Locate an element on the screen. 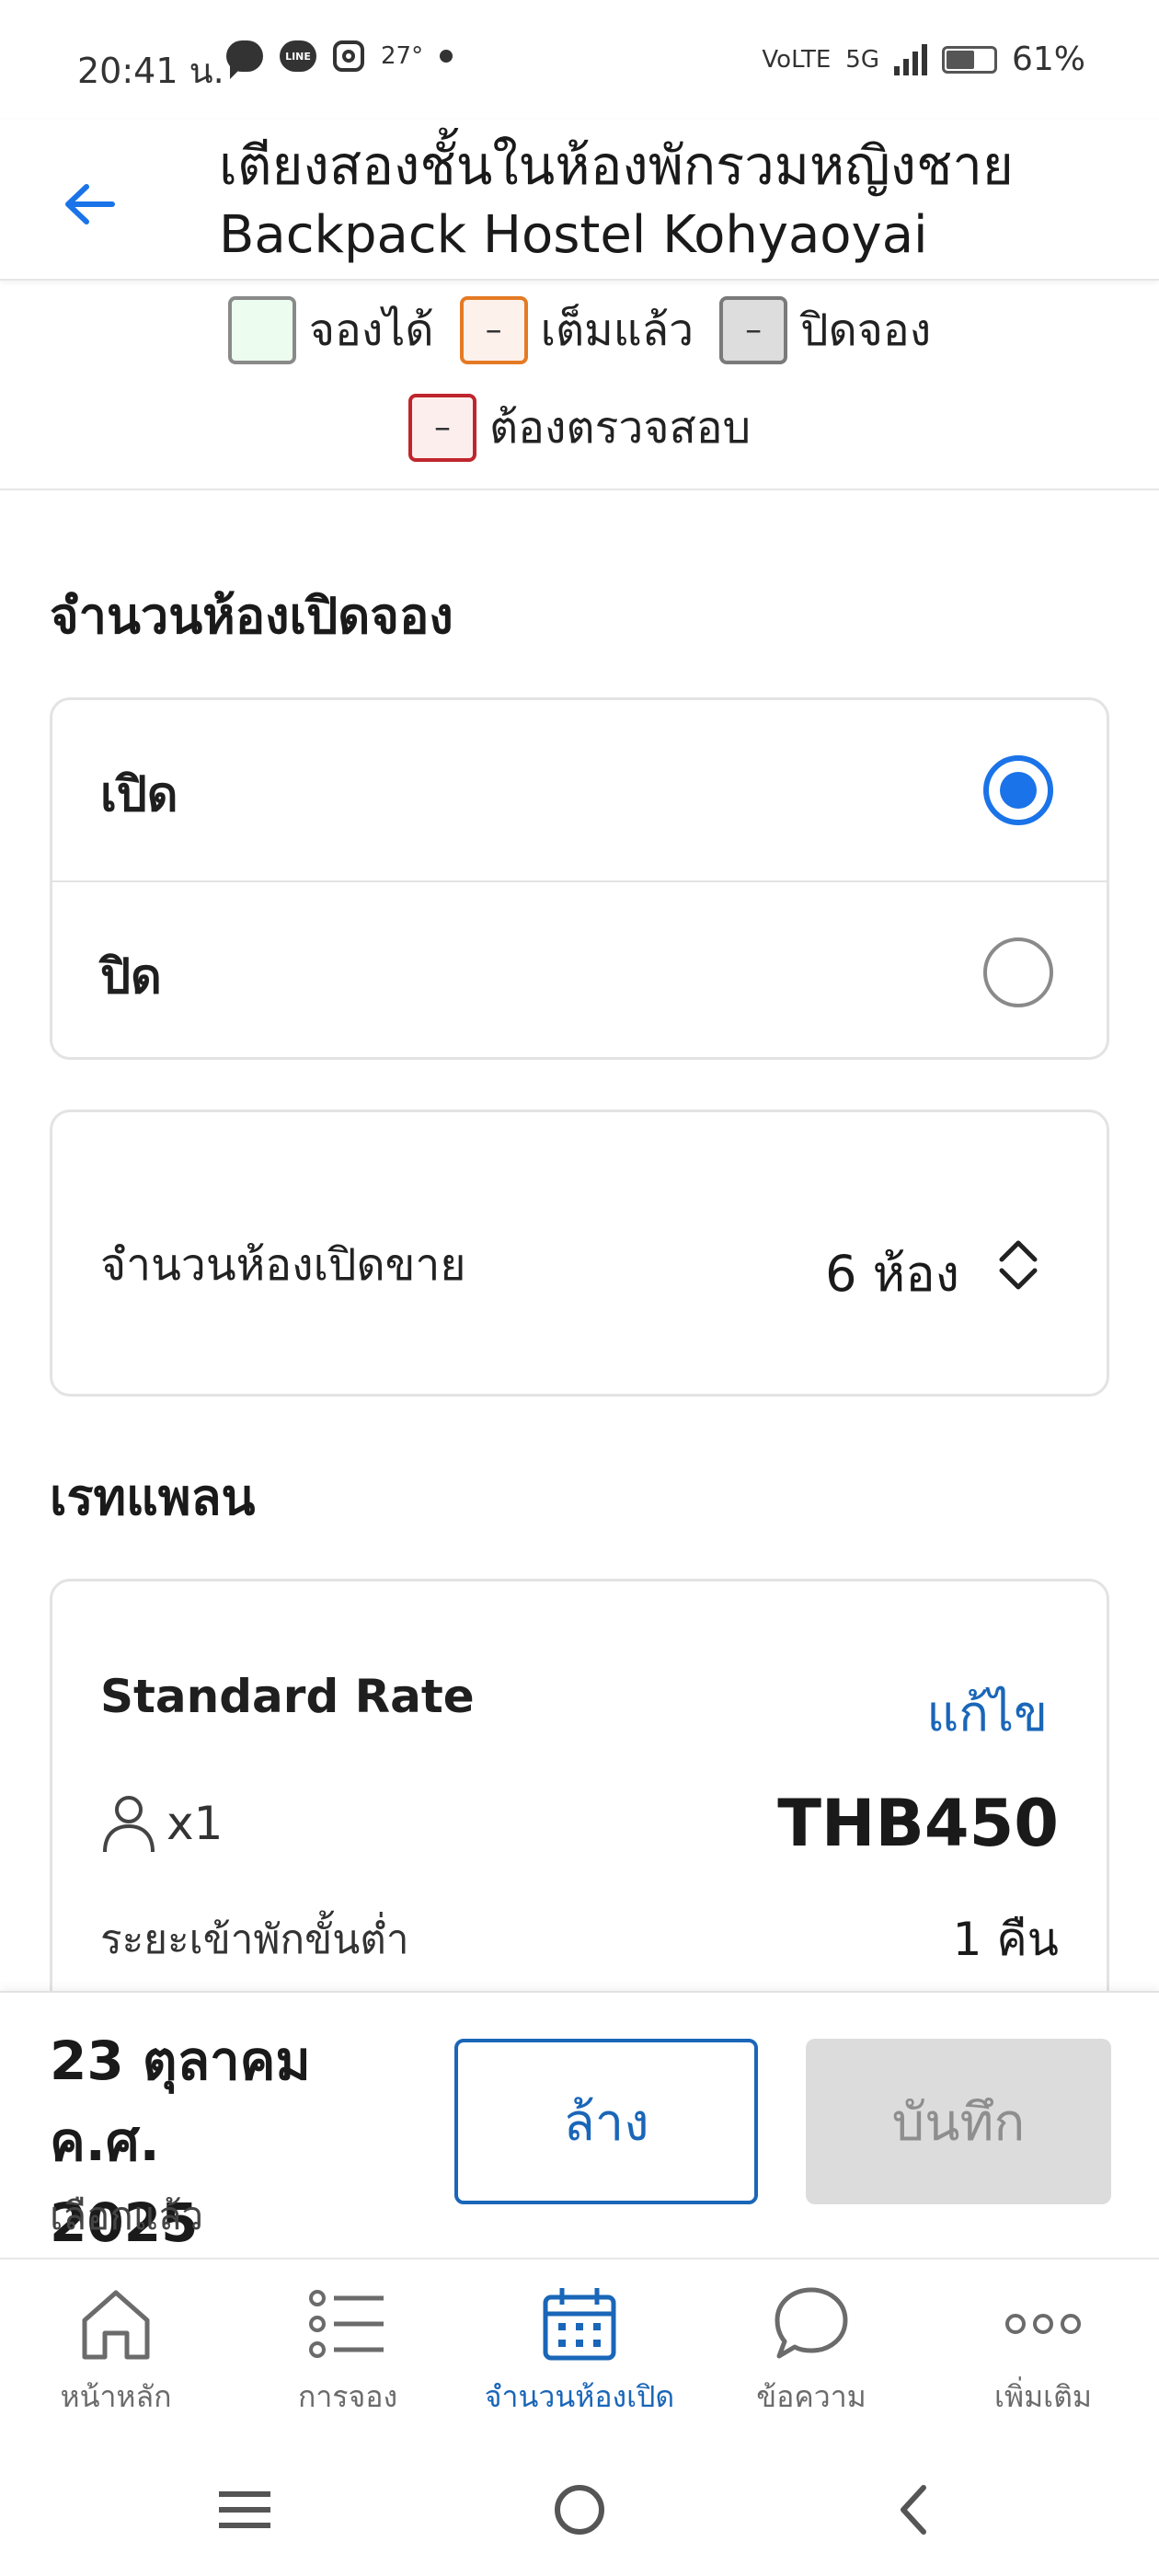 This screenshot has height=2576, width=1159. legend-label: ปิดจอง is located at coordinates (866, 330).